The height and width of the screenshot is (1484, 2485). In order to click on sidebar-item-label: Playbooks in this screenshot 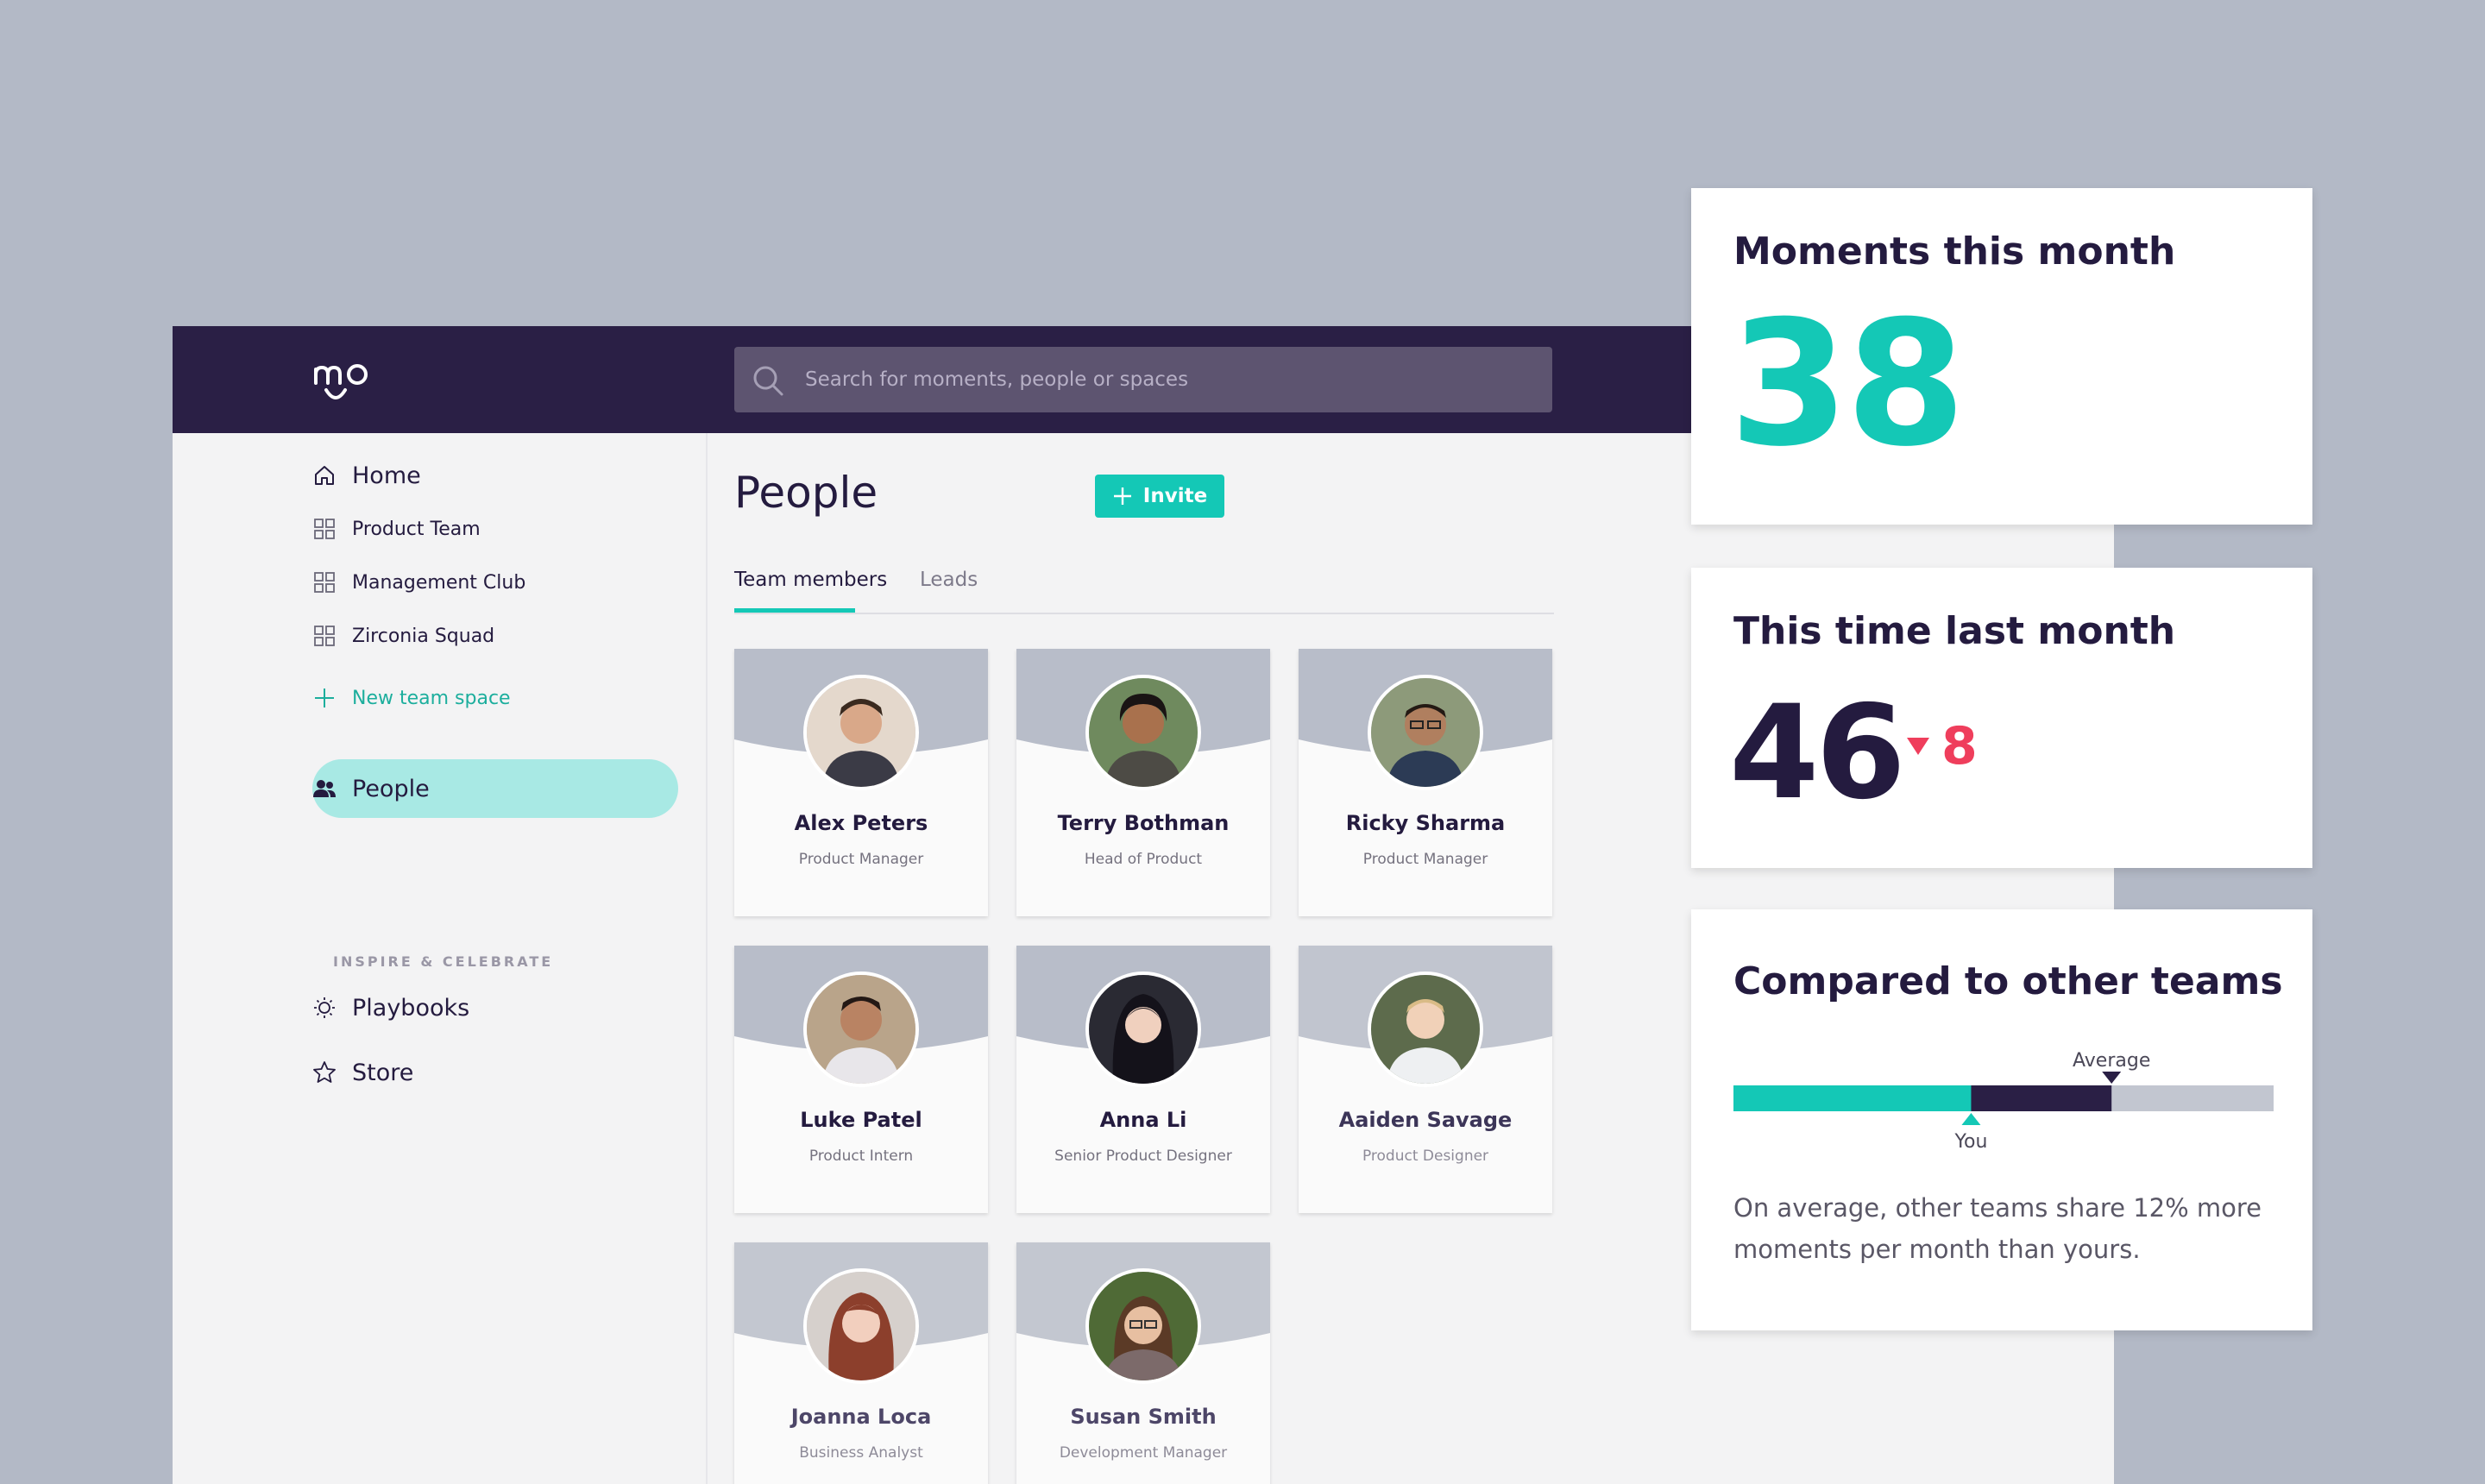, I will do `click(411, 1008)`.